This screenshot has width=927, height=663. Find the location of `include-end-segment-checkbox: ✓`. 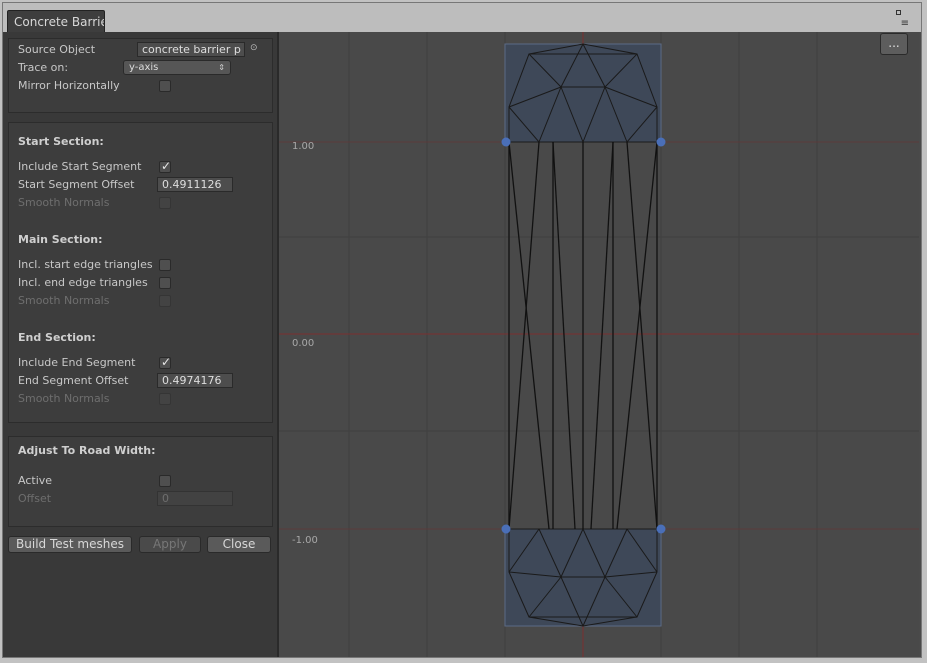

include-end-segment-checkbox: ✓ is located at coordinates (165, 362).